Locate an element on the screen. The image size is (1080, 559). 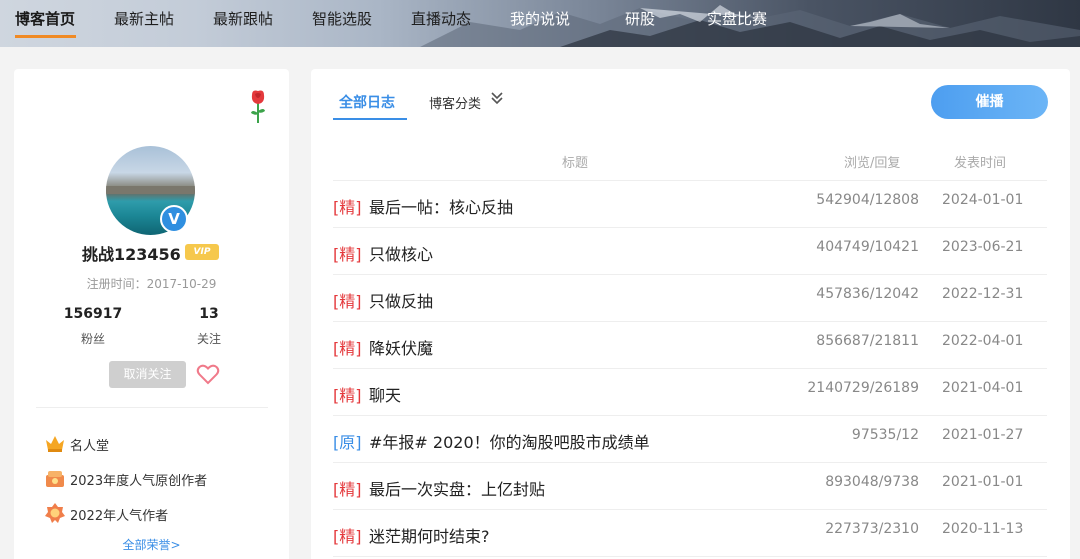
post-date: 2020-11-13 is located at coordinates (983, 529).